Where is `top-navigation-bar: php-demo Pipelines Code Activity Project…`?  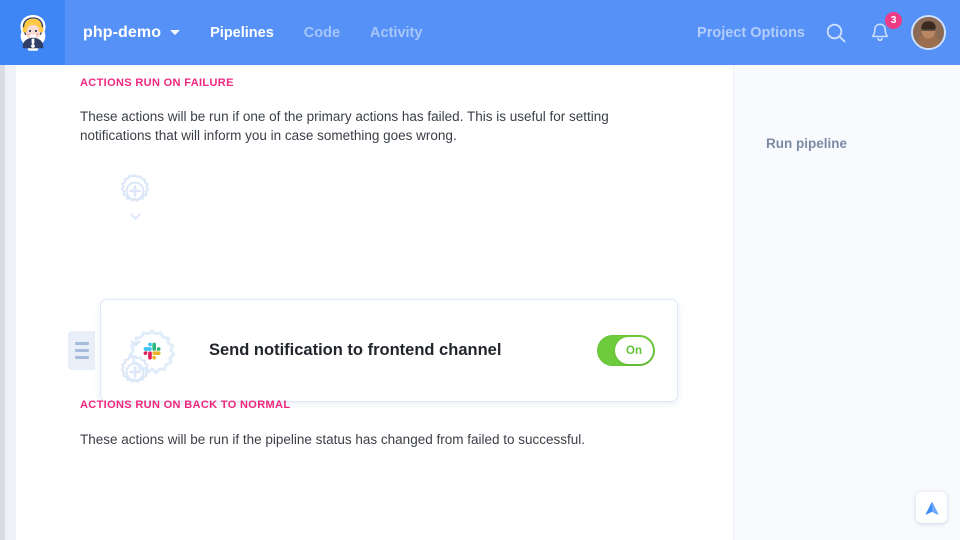 top-navigation-bar: php-demo Pipelines Code Activity Project… is located at coordinates (480, 32).